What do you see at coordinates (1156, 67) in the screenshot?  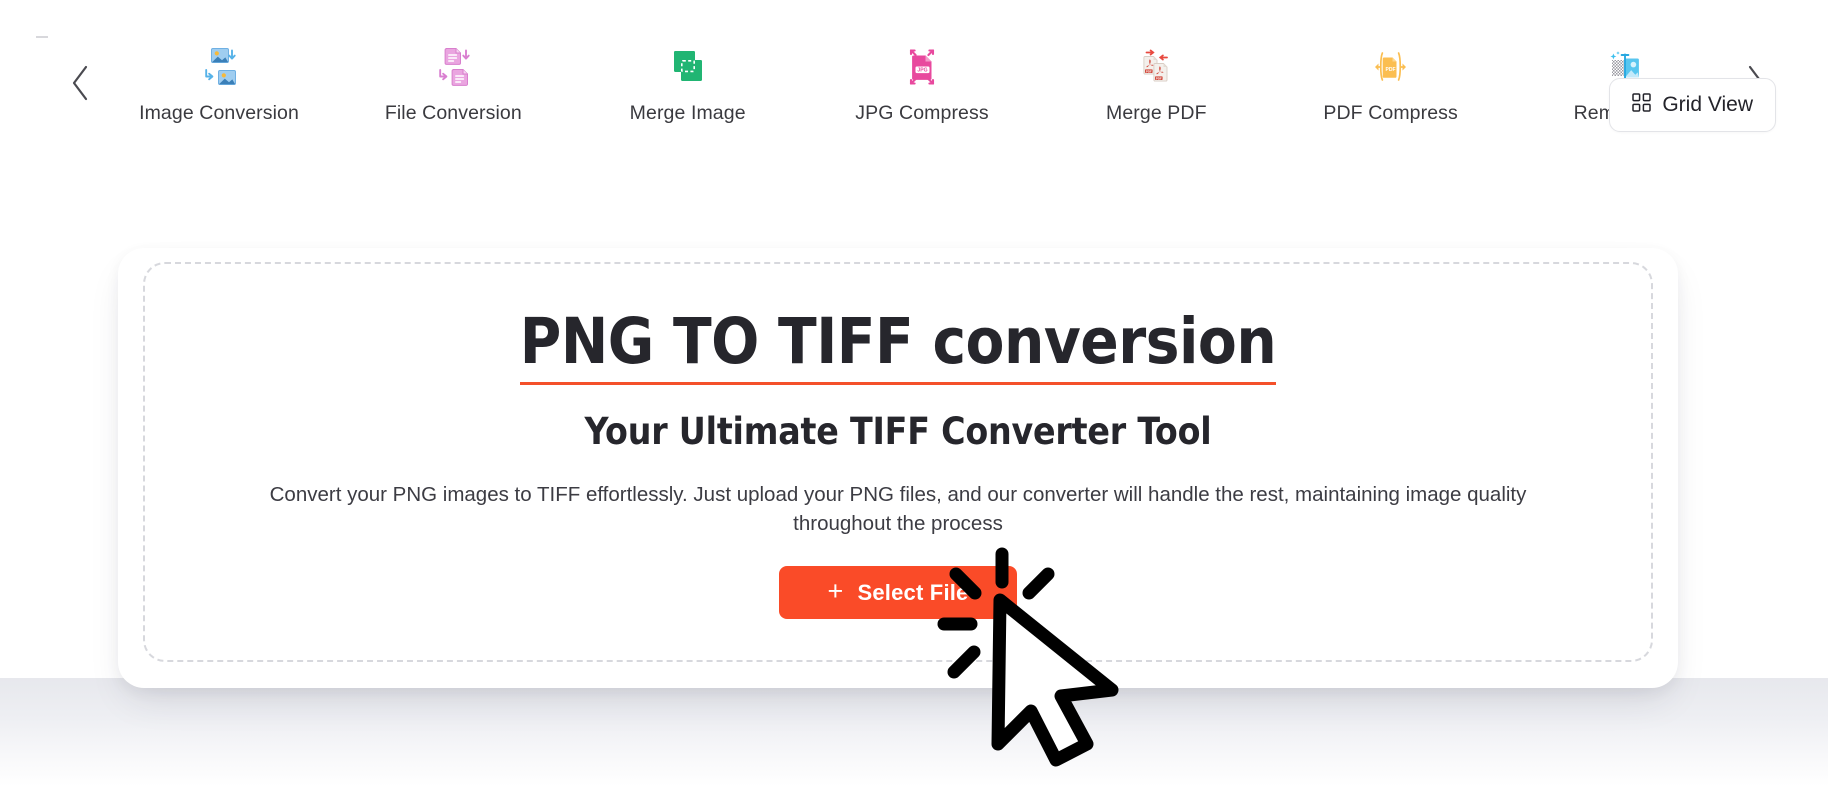 I see `merge-pdf-icon: PDF PDF` at bounding box center [1156, 67].